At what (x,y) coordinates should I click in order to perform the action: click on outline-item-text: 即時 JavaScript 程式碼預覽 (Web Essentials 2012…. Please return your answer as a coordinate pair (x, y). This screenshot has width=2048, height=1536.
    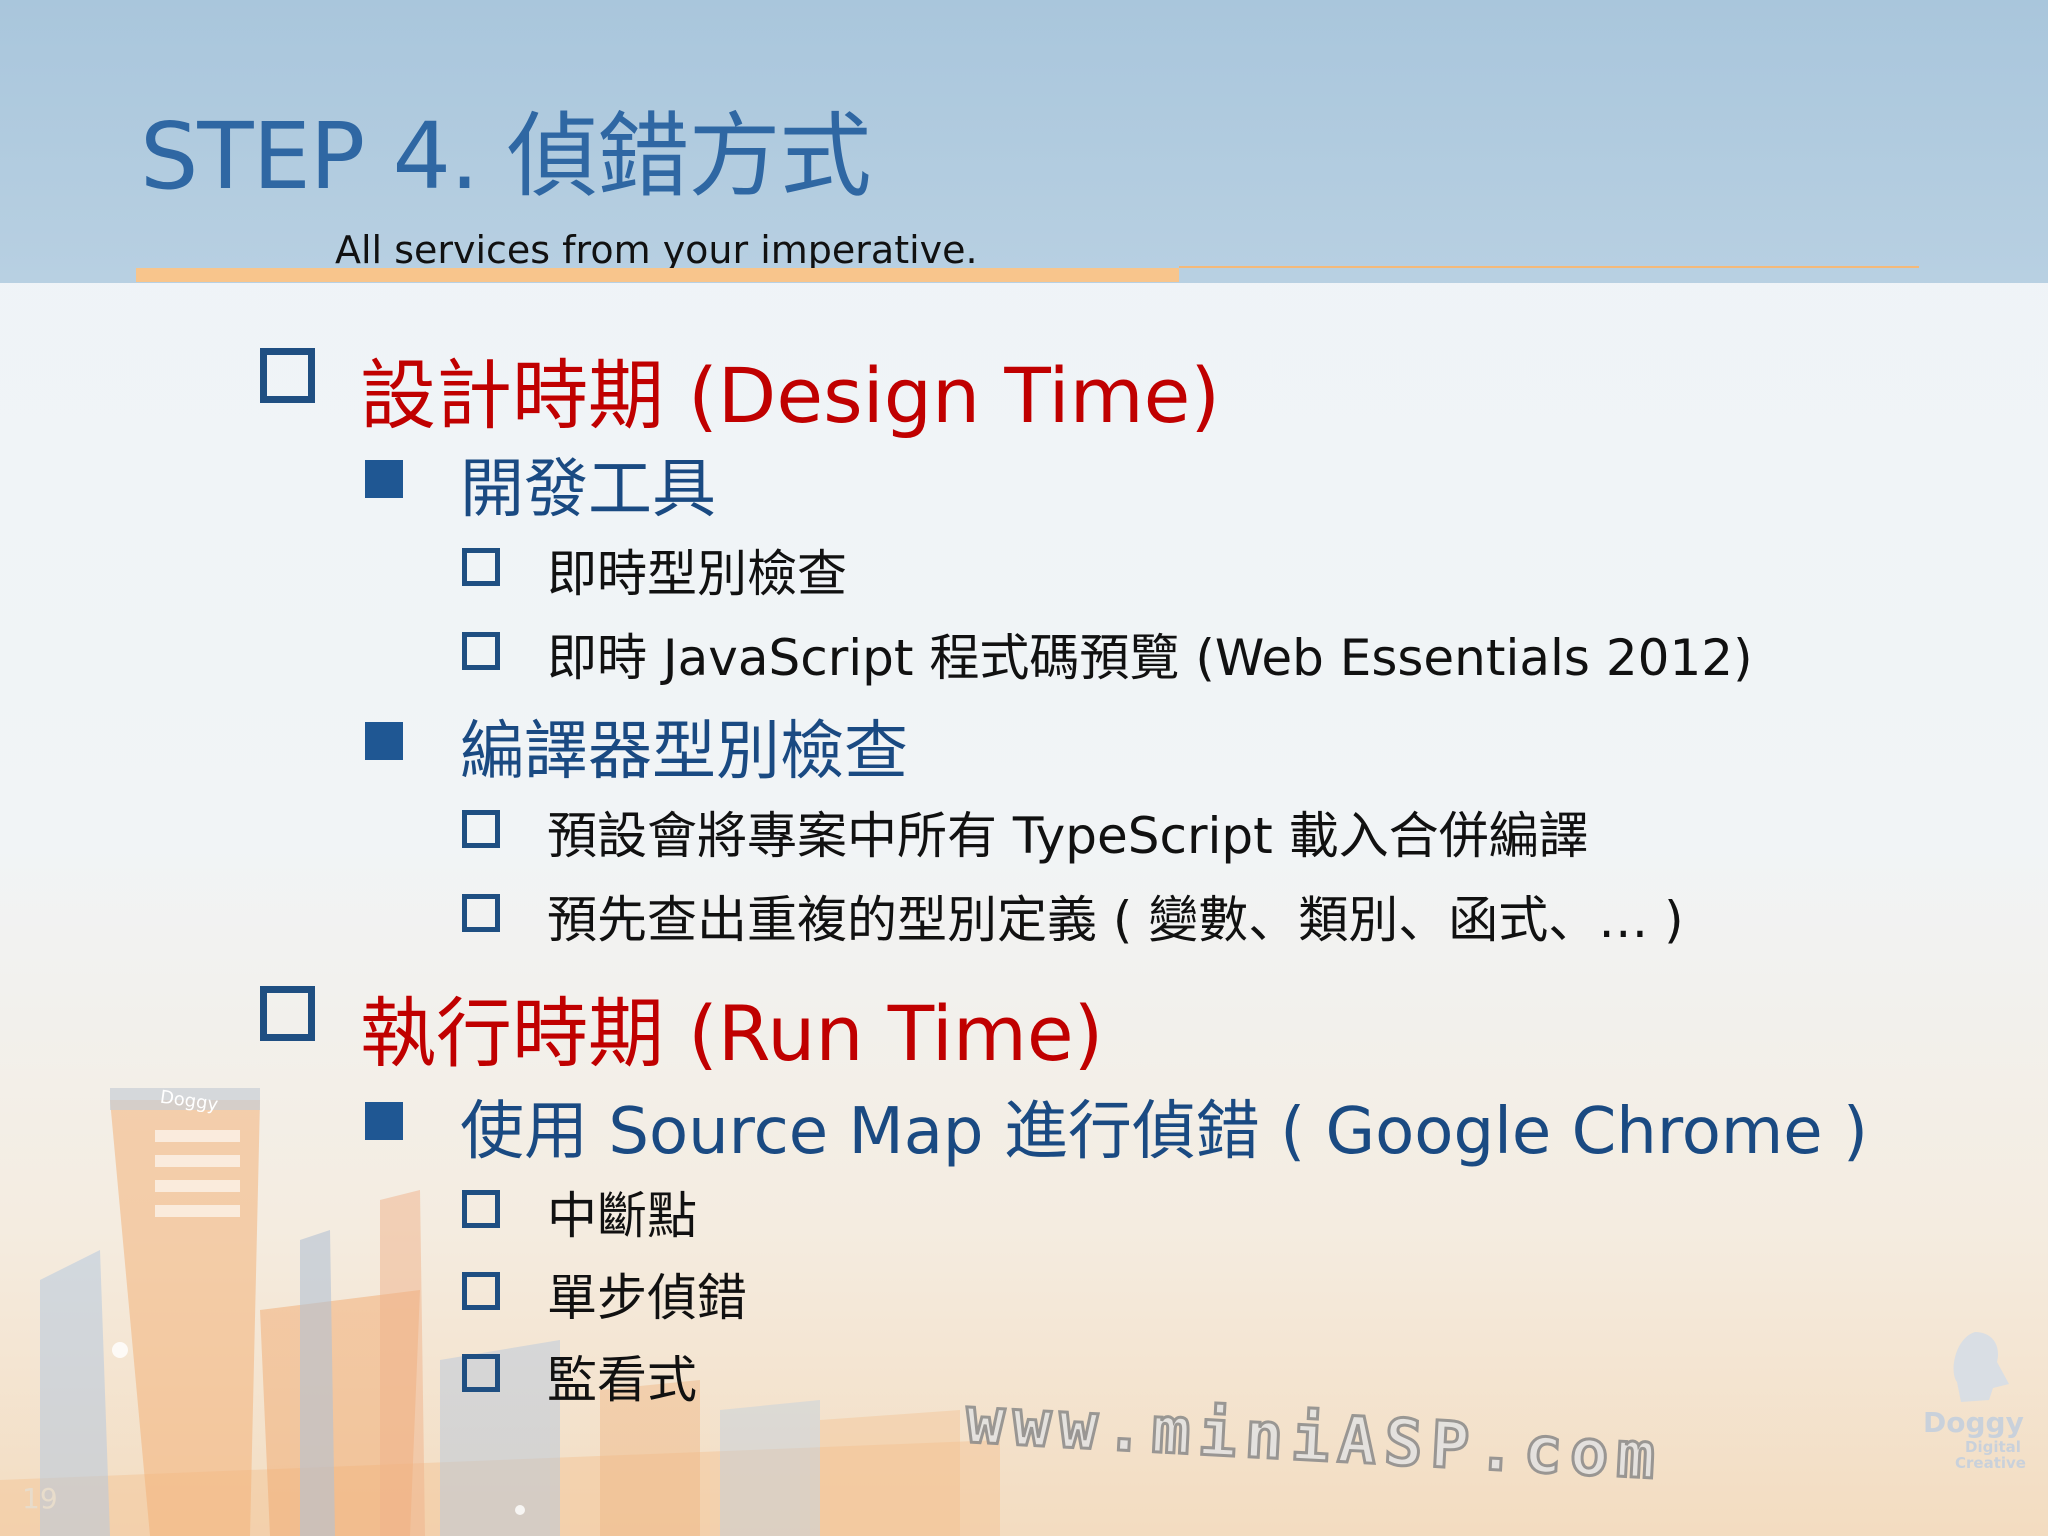
    Looking at the image, I should click on (1150, 658).